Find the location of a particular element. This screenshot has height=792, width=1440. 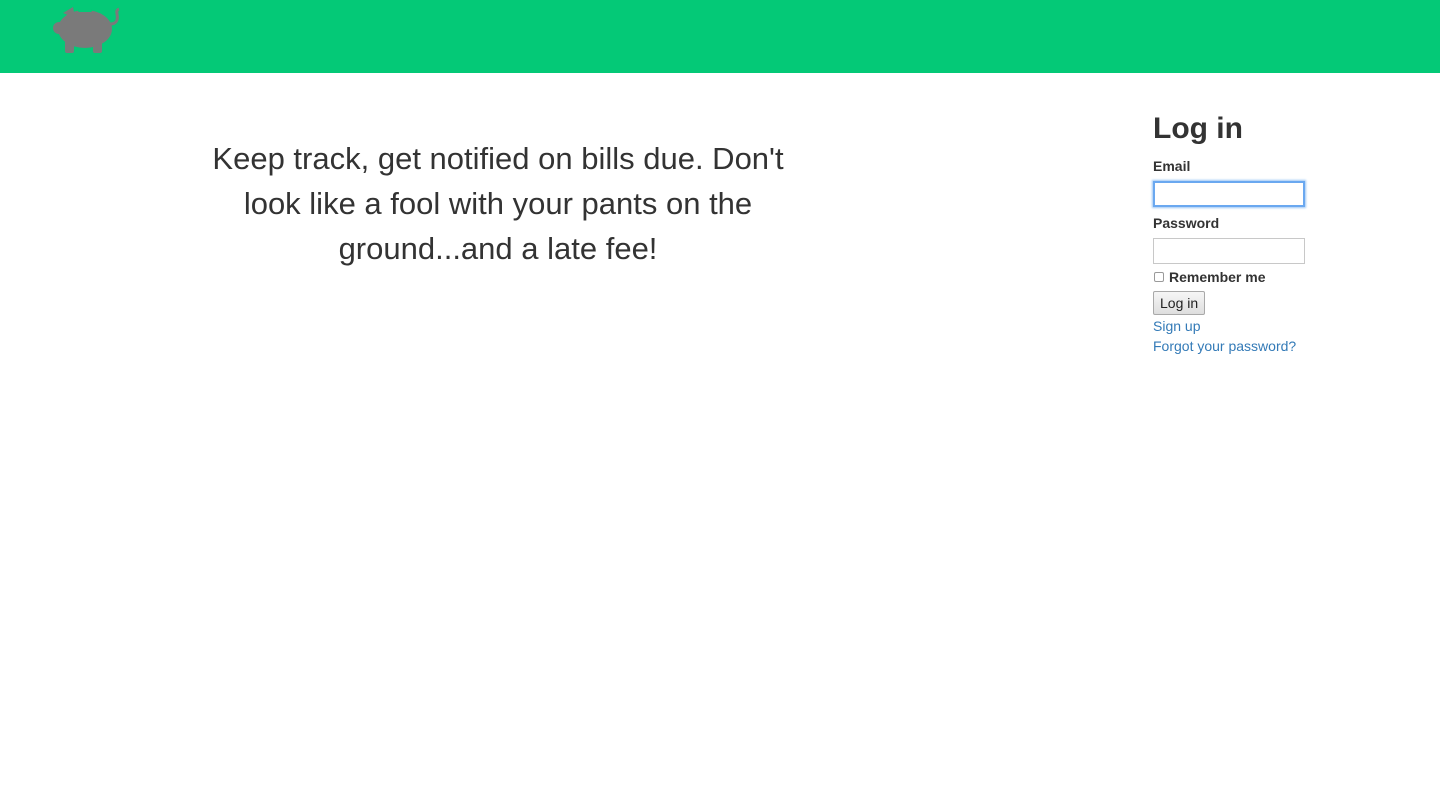

remember-me-label: Remember me is located at coordinates (1217, 277).